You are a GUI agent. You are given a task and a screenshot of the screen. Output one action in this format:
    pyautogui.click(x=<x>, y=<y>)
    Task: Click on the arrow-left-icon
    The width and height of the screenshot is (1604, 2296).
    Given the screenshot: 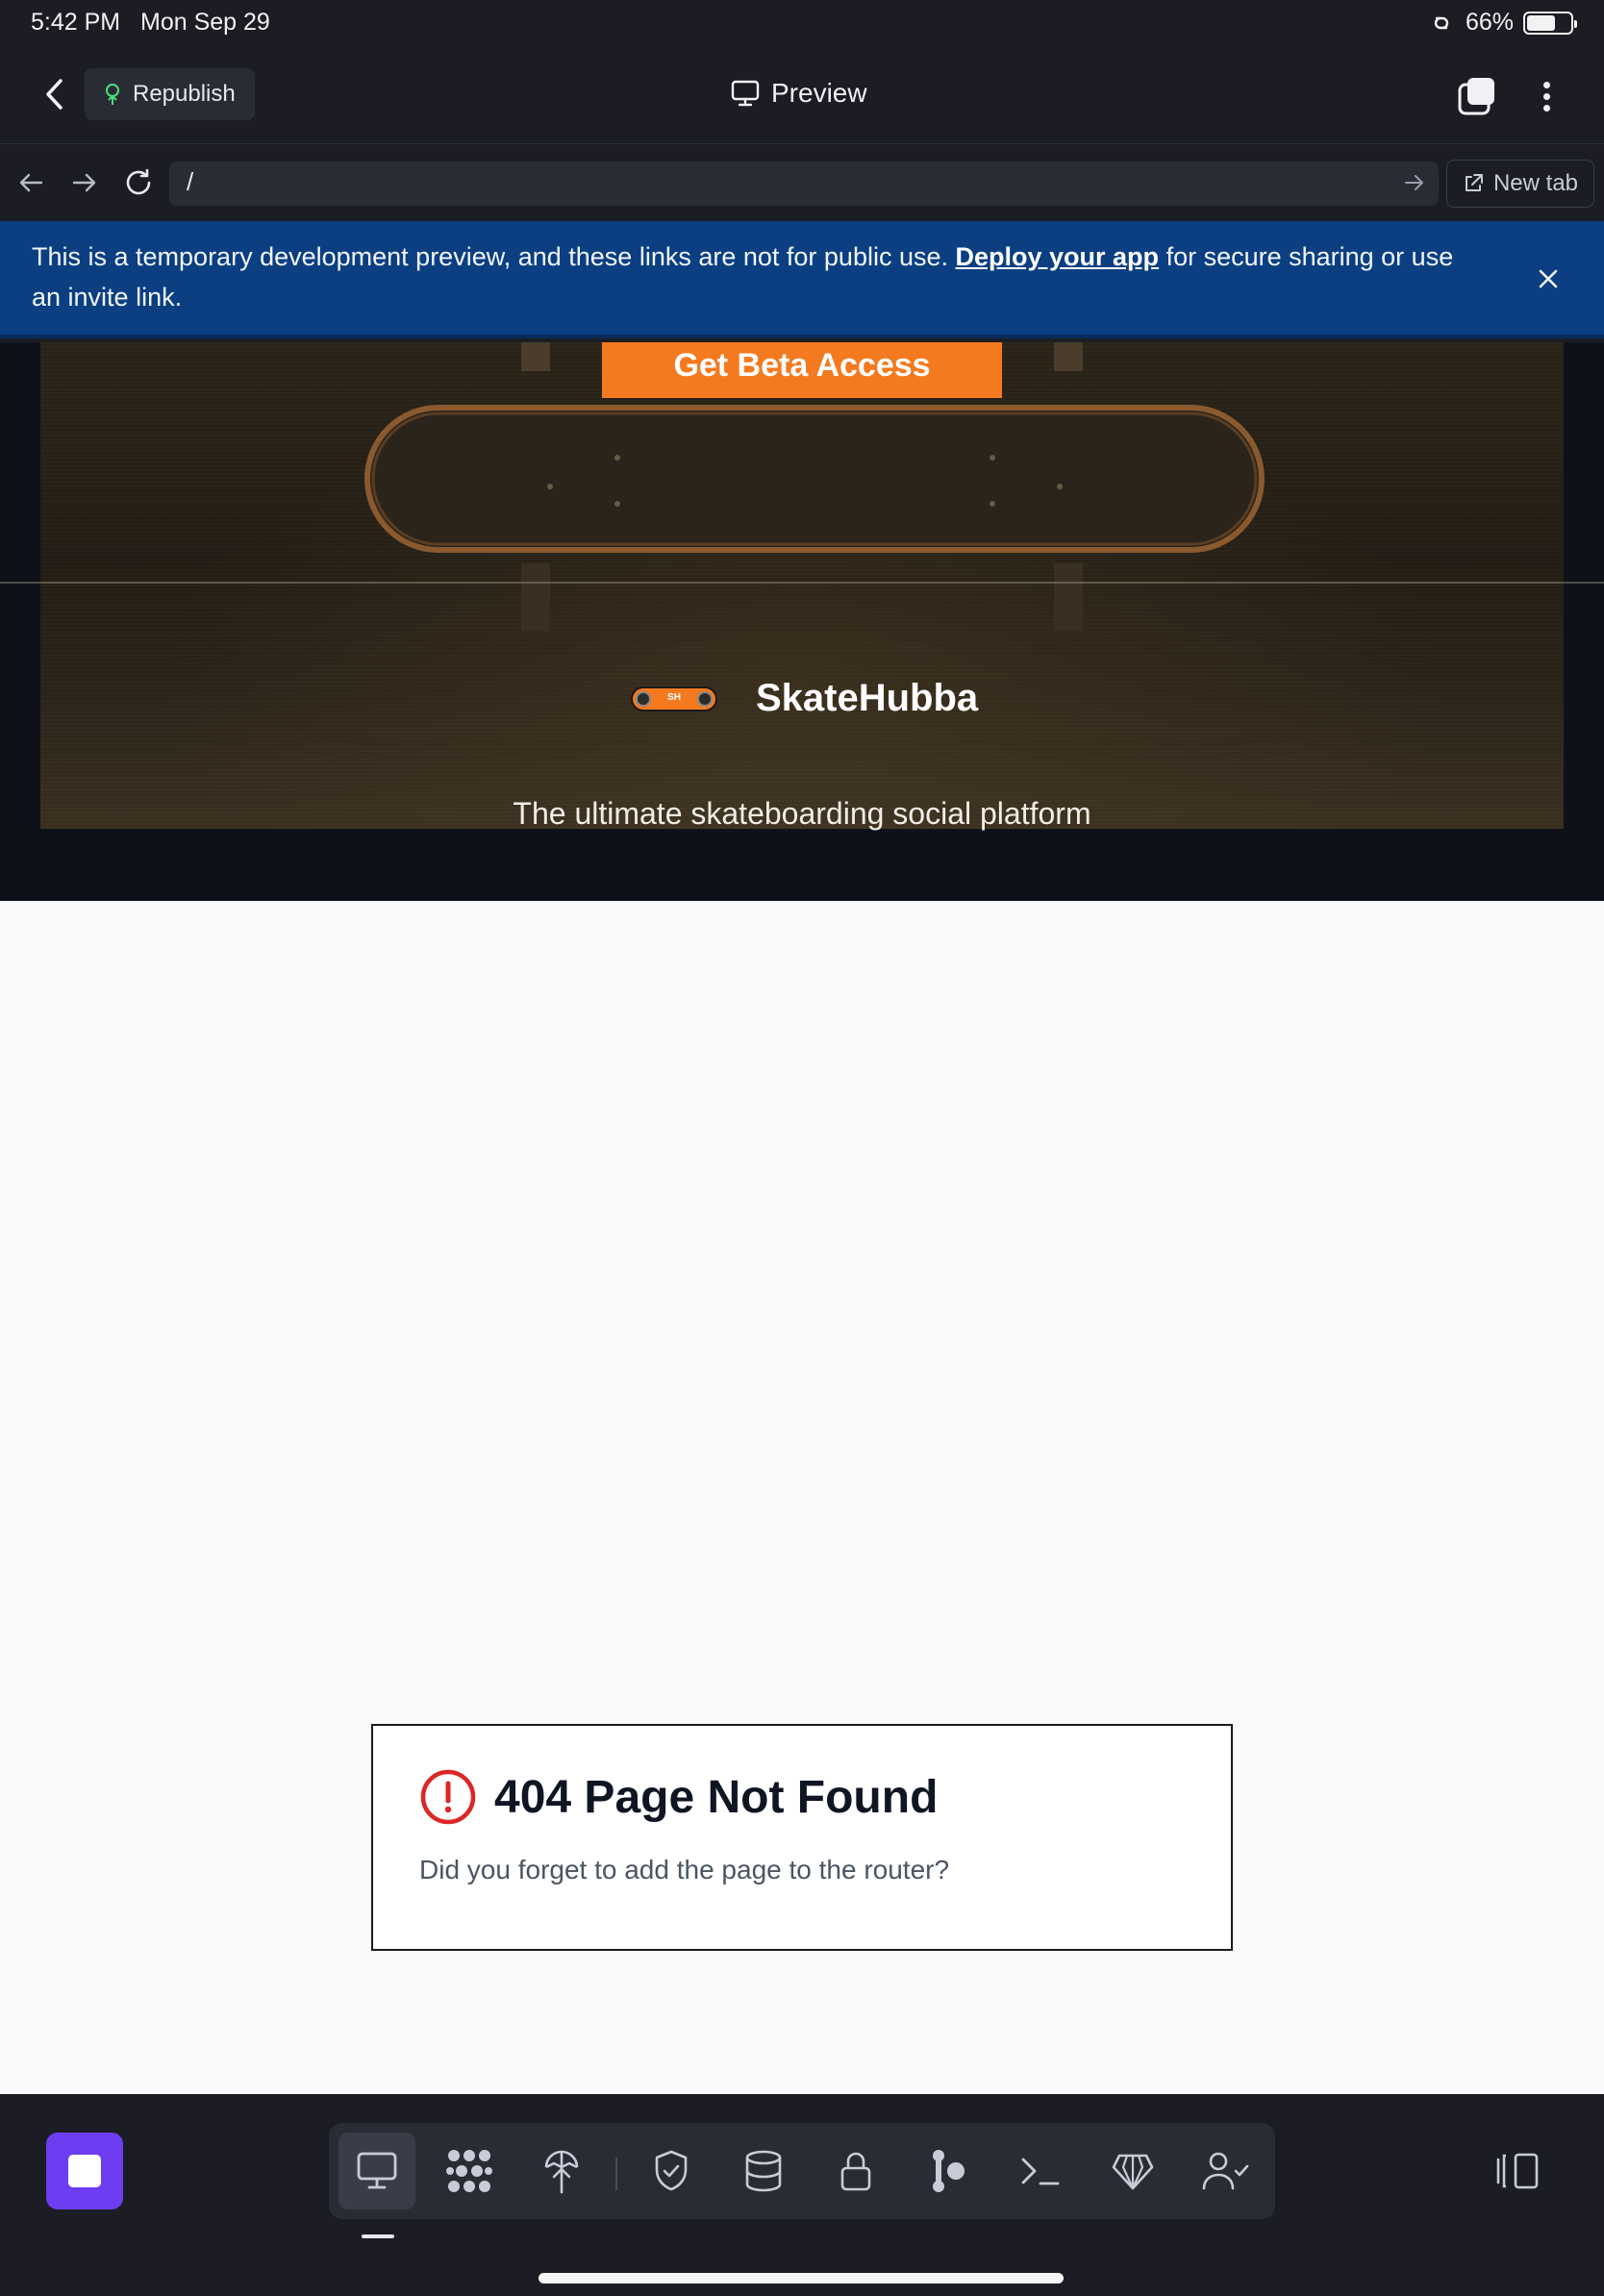 What is the action you would take?
    pyautogui.click(x=31, y=182)
    